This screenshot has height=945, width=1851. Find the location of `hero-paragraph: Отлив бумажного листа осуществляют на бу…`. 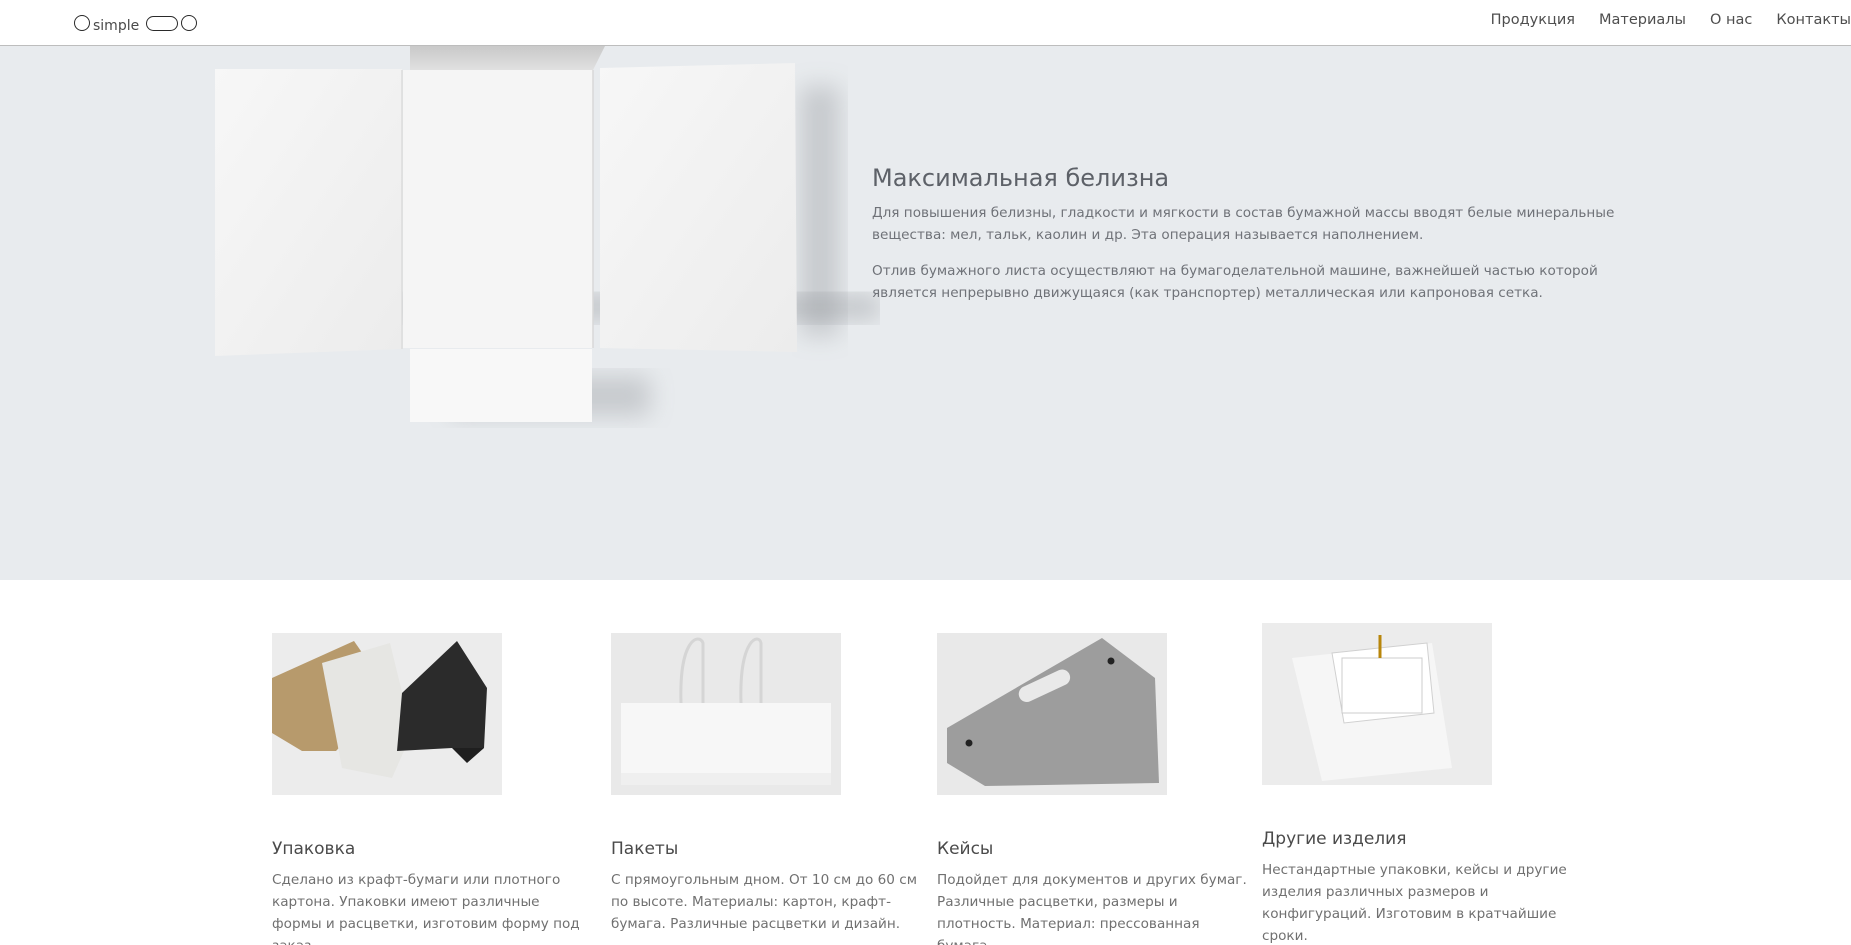

hero-paragraph: Отлив бумажного листа осуществляют на бу… is located at coordinates (1235, 282).